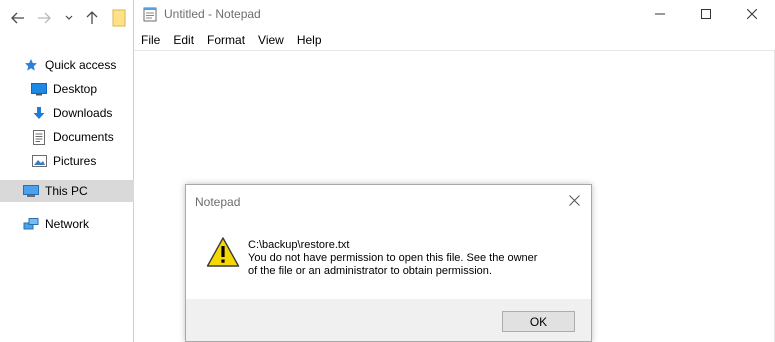 Image resolution: width=775 pixels, height=342 pixels. Describe the element at coordinates (151, 14) in the screenshot. I see `notepad-app-icon` at that location.